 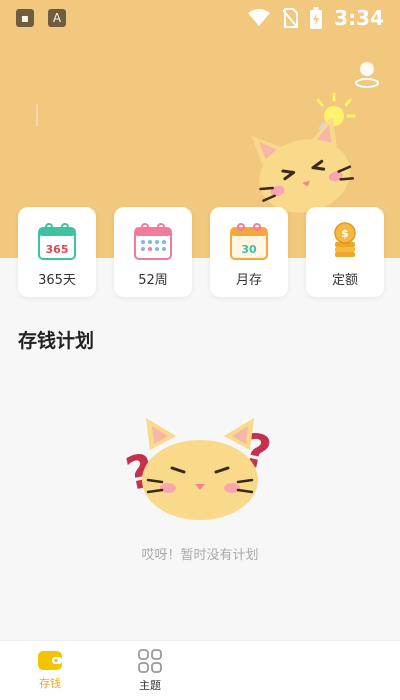 What do you see at coordinates (302, 165) in the screenshot?
I see `cat-illustration` at bounding box center [302, 165].